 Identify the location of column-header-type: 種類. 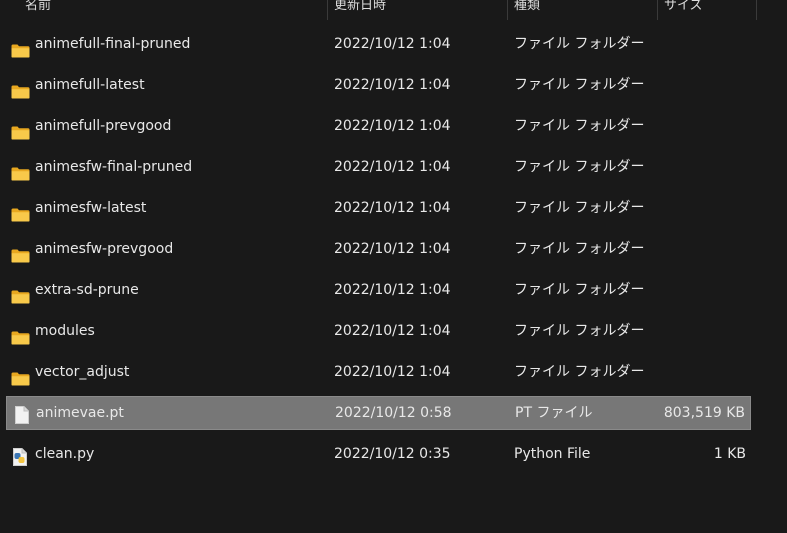
(582, 10).